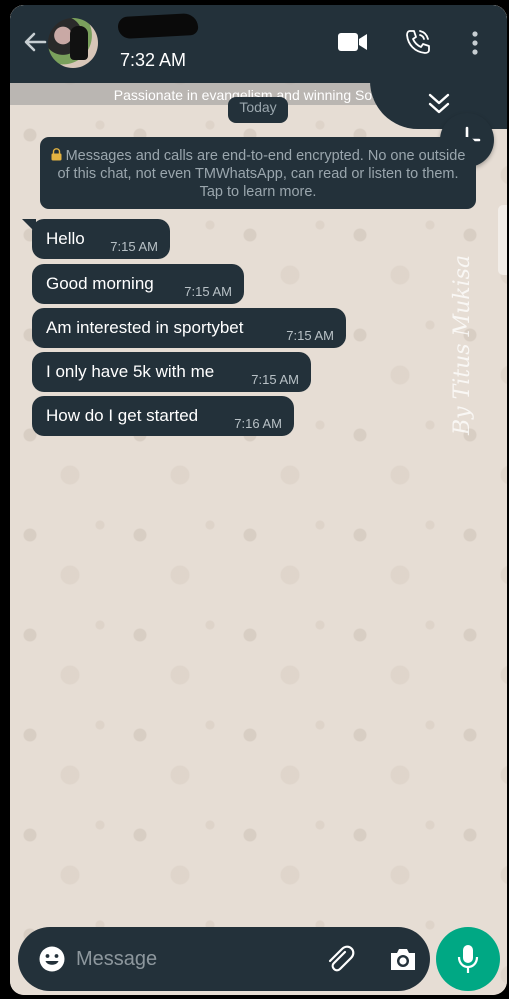  What do you see at coordinates (403, 959) in the screenshot?
I see `camera-icon` at bounding box center [403, 959].